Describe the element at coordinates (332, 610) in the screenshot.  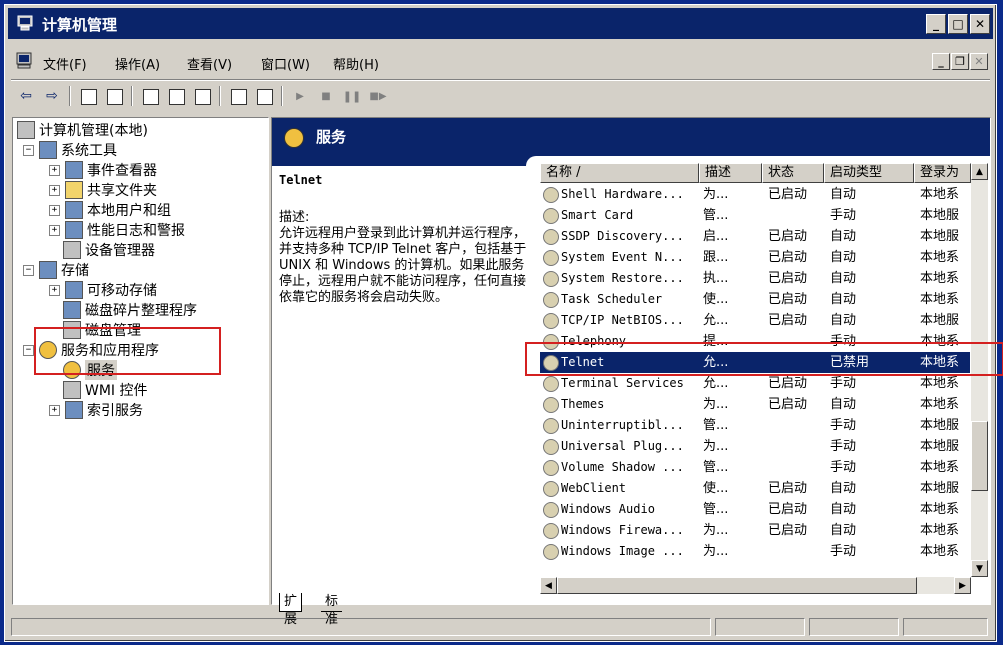
I see `tab-standard: 标准` at that location.